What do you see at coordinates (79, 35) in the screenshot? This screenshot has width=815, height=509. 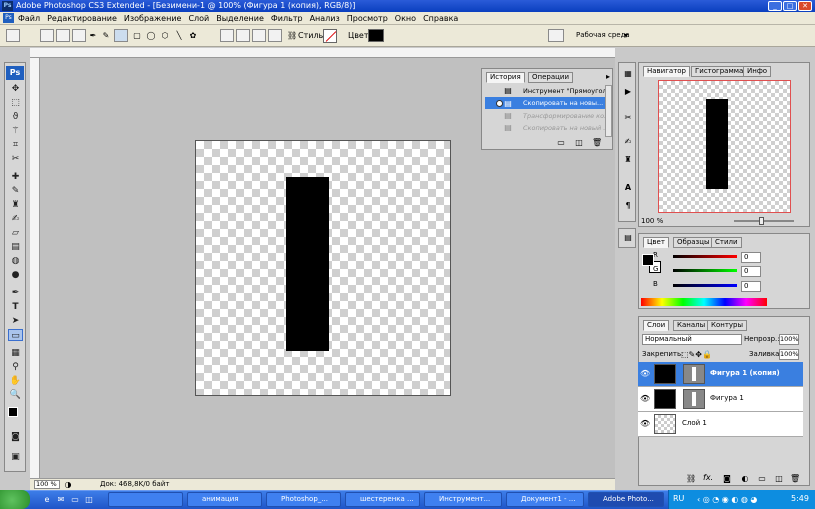 I see `fill-pixels-button` at bounding box center [79, 35].